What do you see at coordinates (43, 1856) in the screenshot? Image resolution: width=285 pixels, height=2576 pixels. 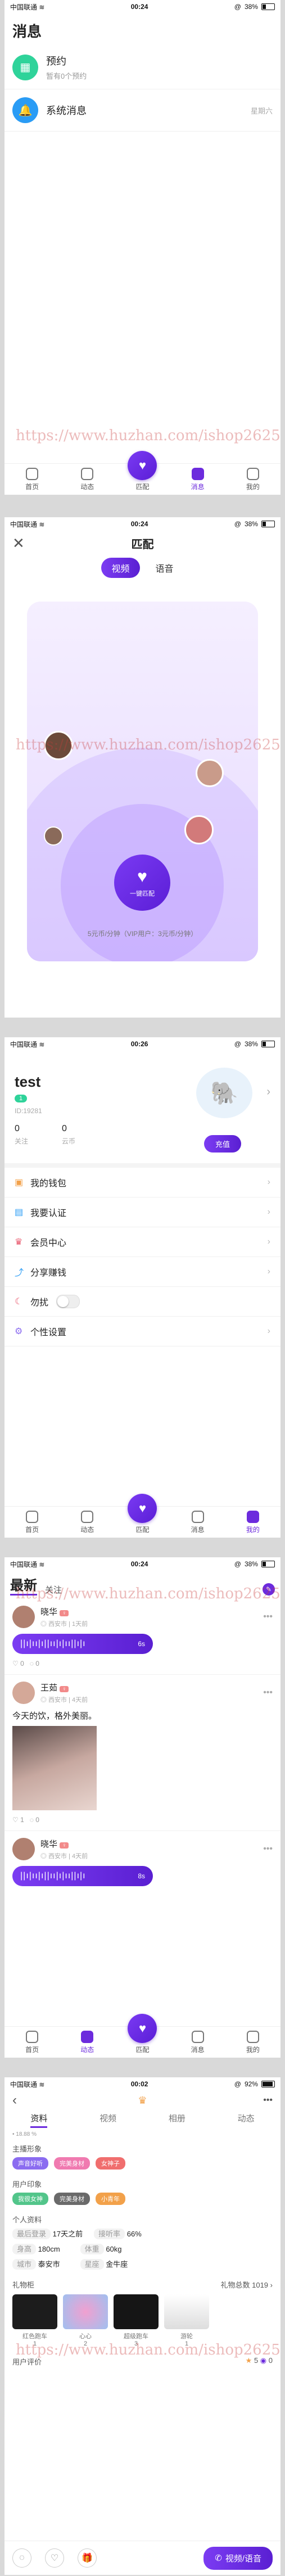 I see `location-icon: ◎` at bounding box center [43, 1856].